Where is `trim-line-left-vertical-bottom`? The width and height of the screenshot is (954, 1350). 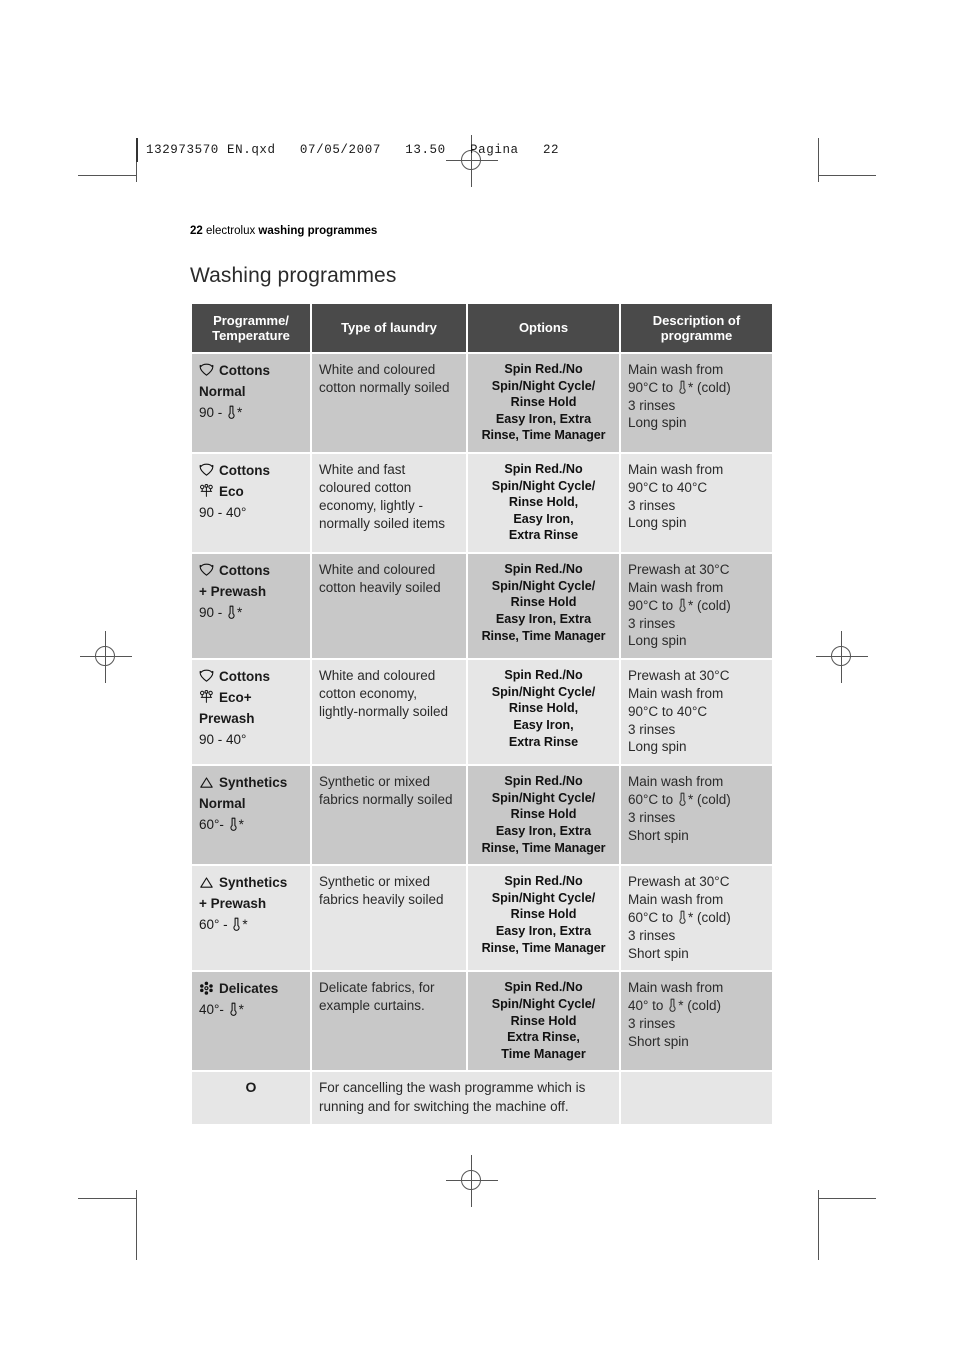 trim-line-left-vertical-bottom is located at coordinates (136, 1225).